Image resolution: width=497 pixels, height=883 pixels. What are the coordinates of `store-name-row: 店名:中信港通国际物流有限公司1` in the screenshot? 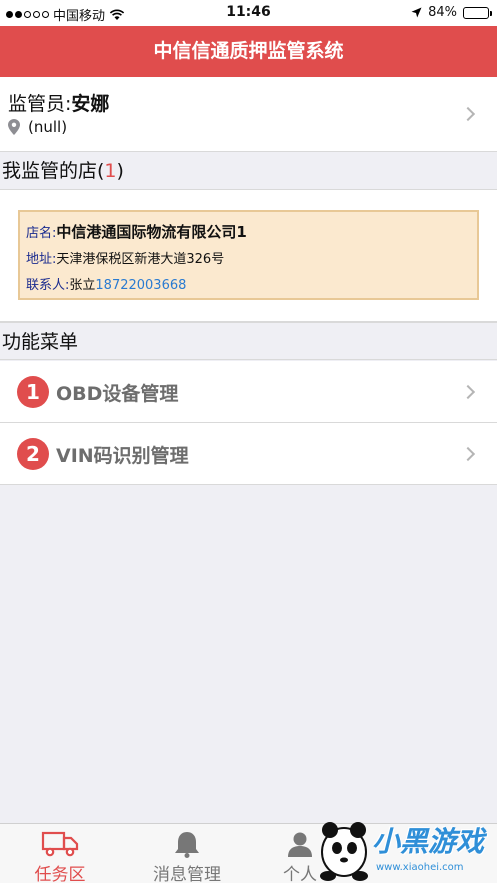 It's located at (251, 233).